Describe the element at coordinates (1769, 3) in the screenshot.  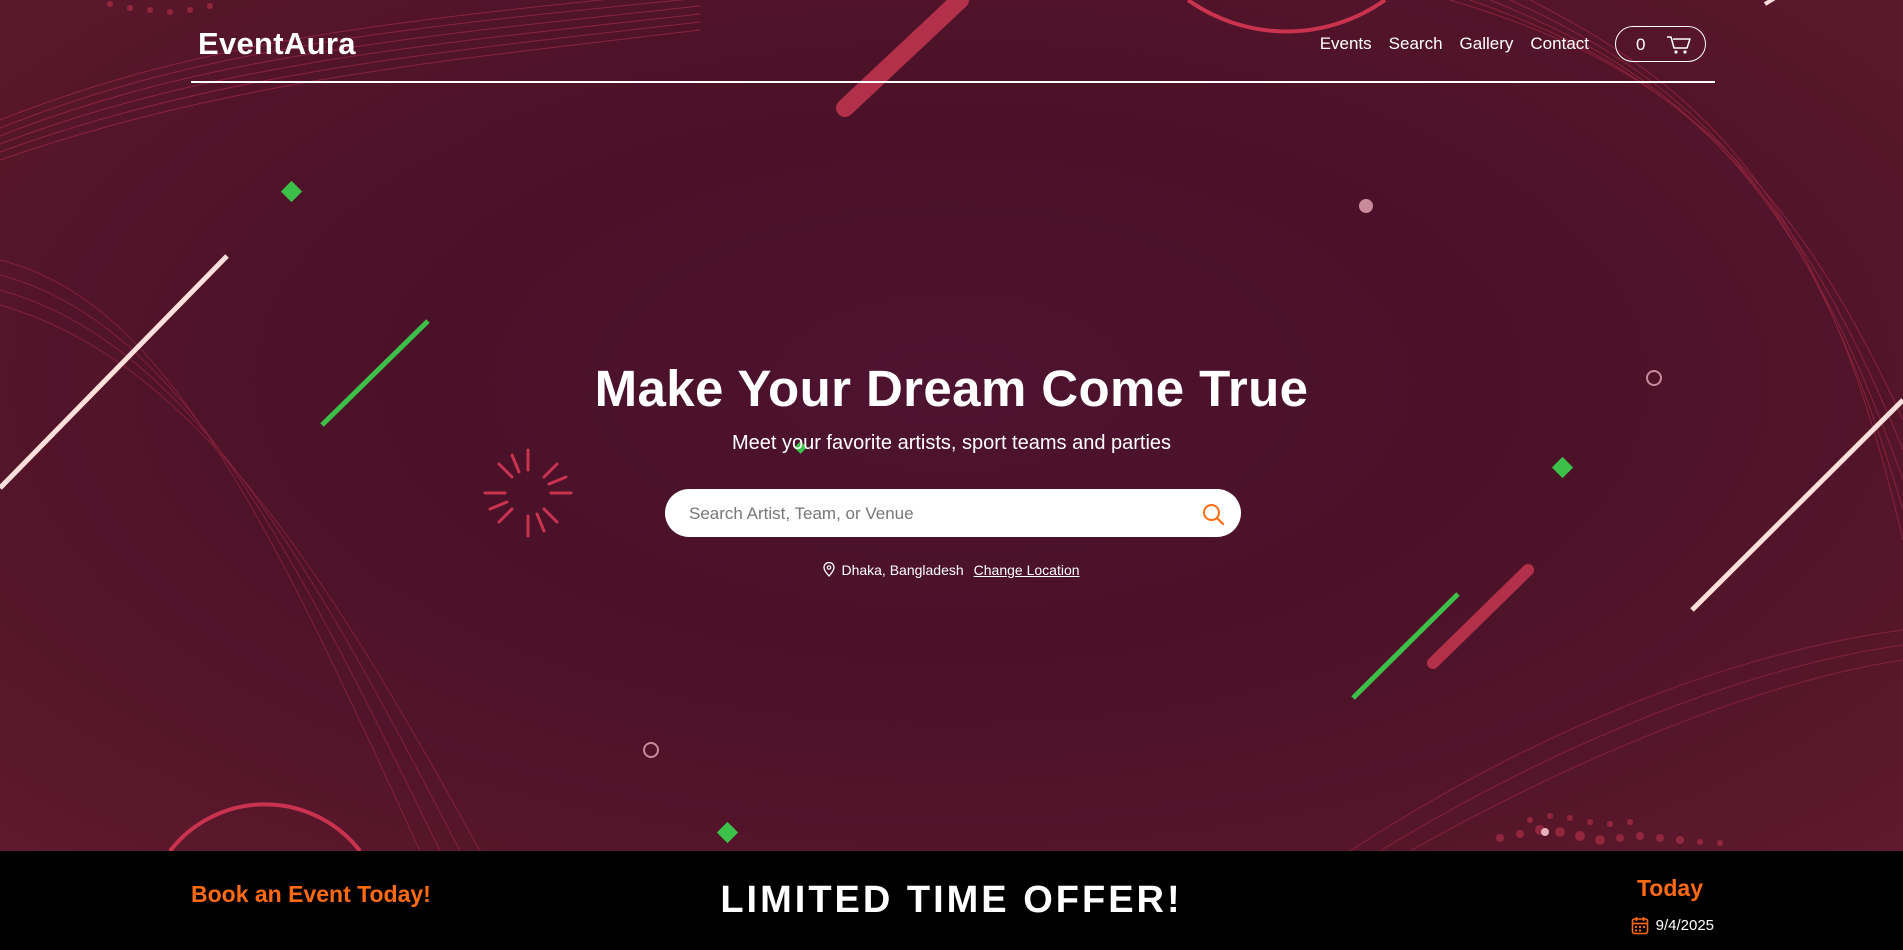
I see `white-line` at that location.